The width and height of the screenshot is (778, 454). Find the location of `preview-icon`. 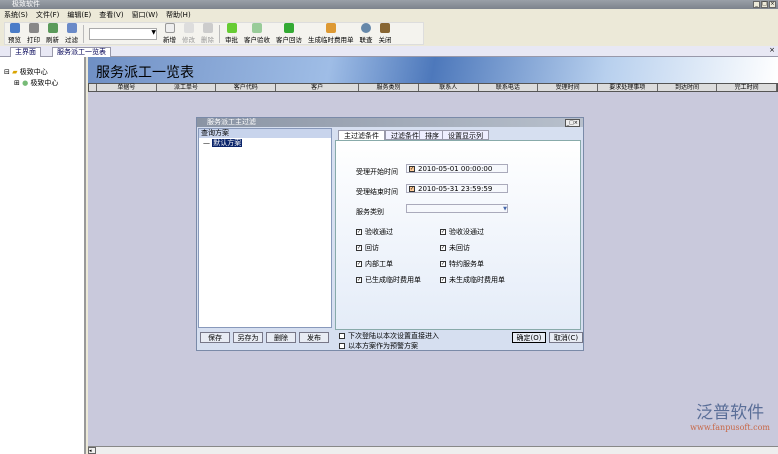

preview-icon is located at coordinates (14, 28).